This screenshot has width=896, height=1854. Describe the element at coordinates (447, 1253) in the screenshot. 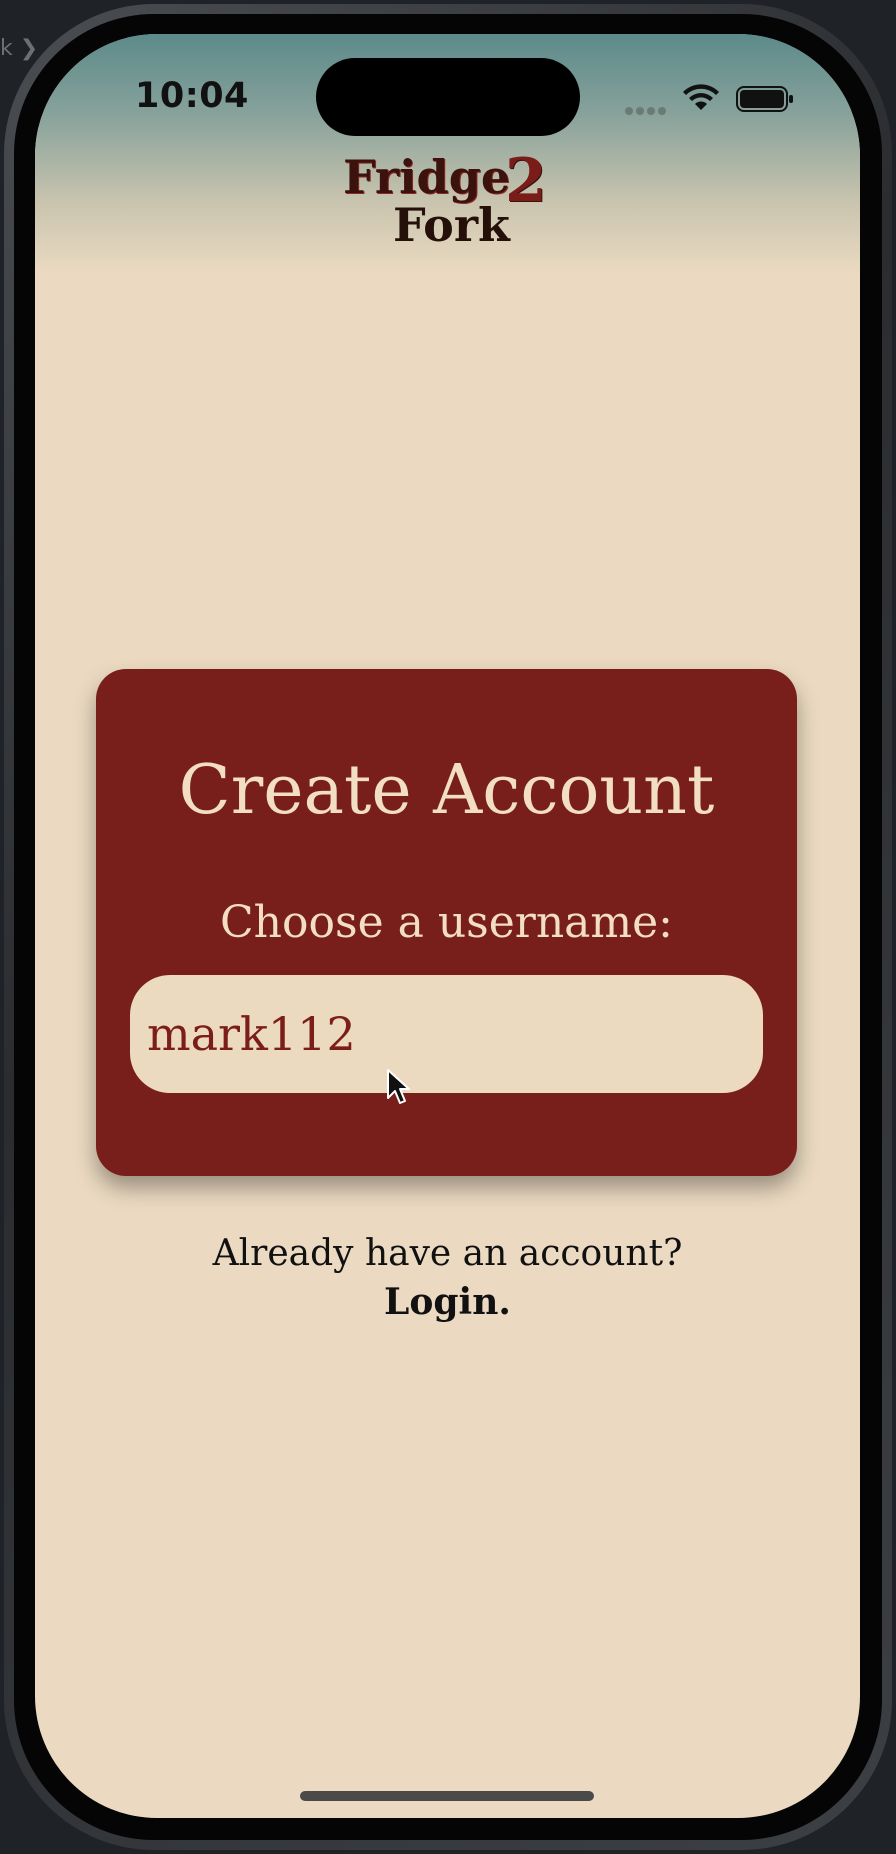

I see `already-have-account-text: Already have an account?` at that location.